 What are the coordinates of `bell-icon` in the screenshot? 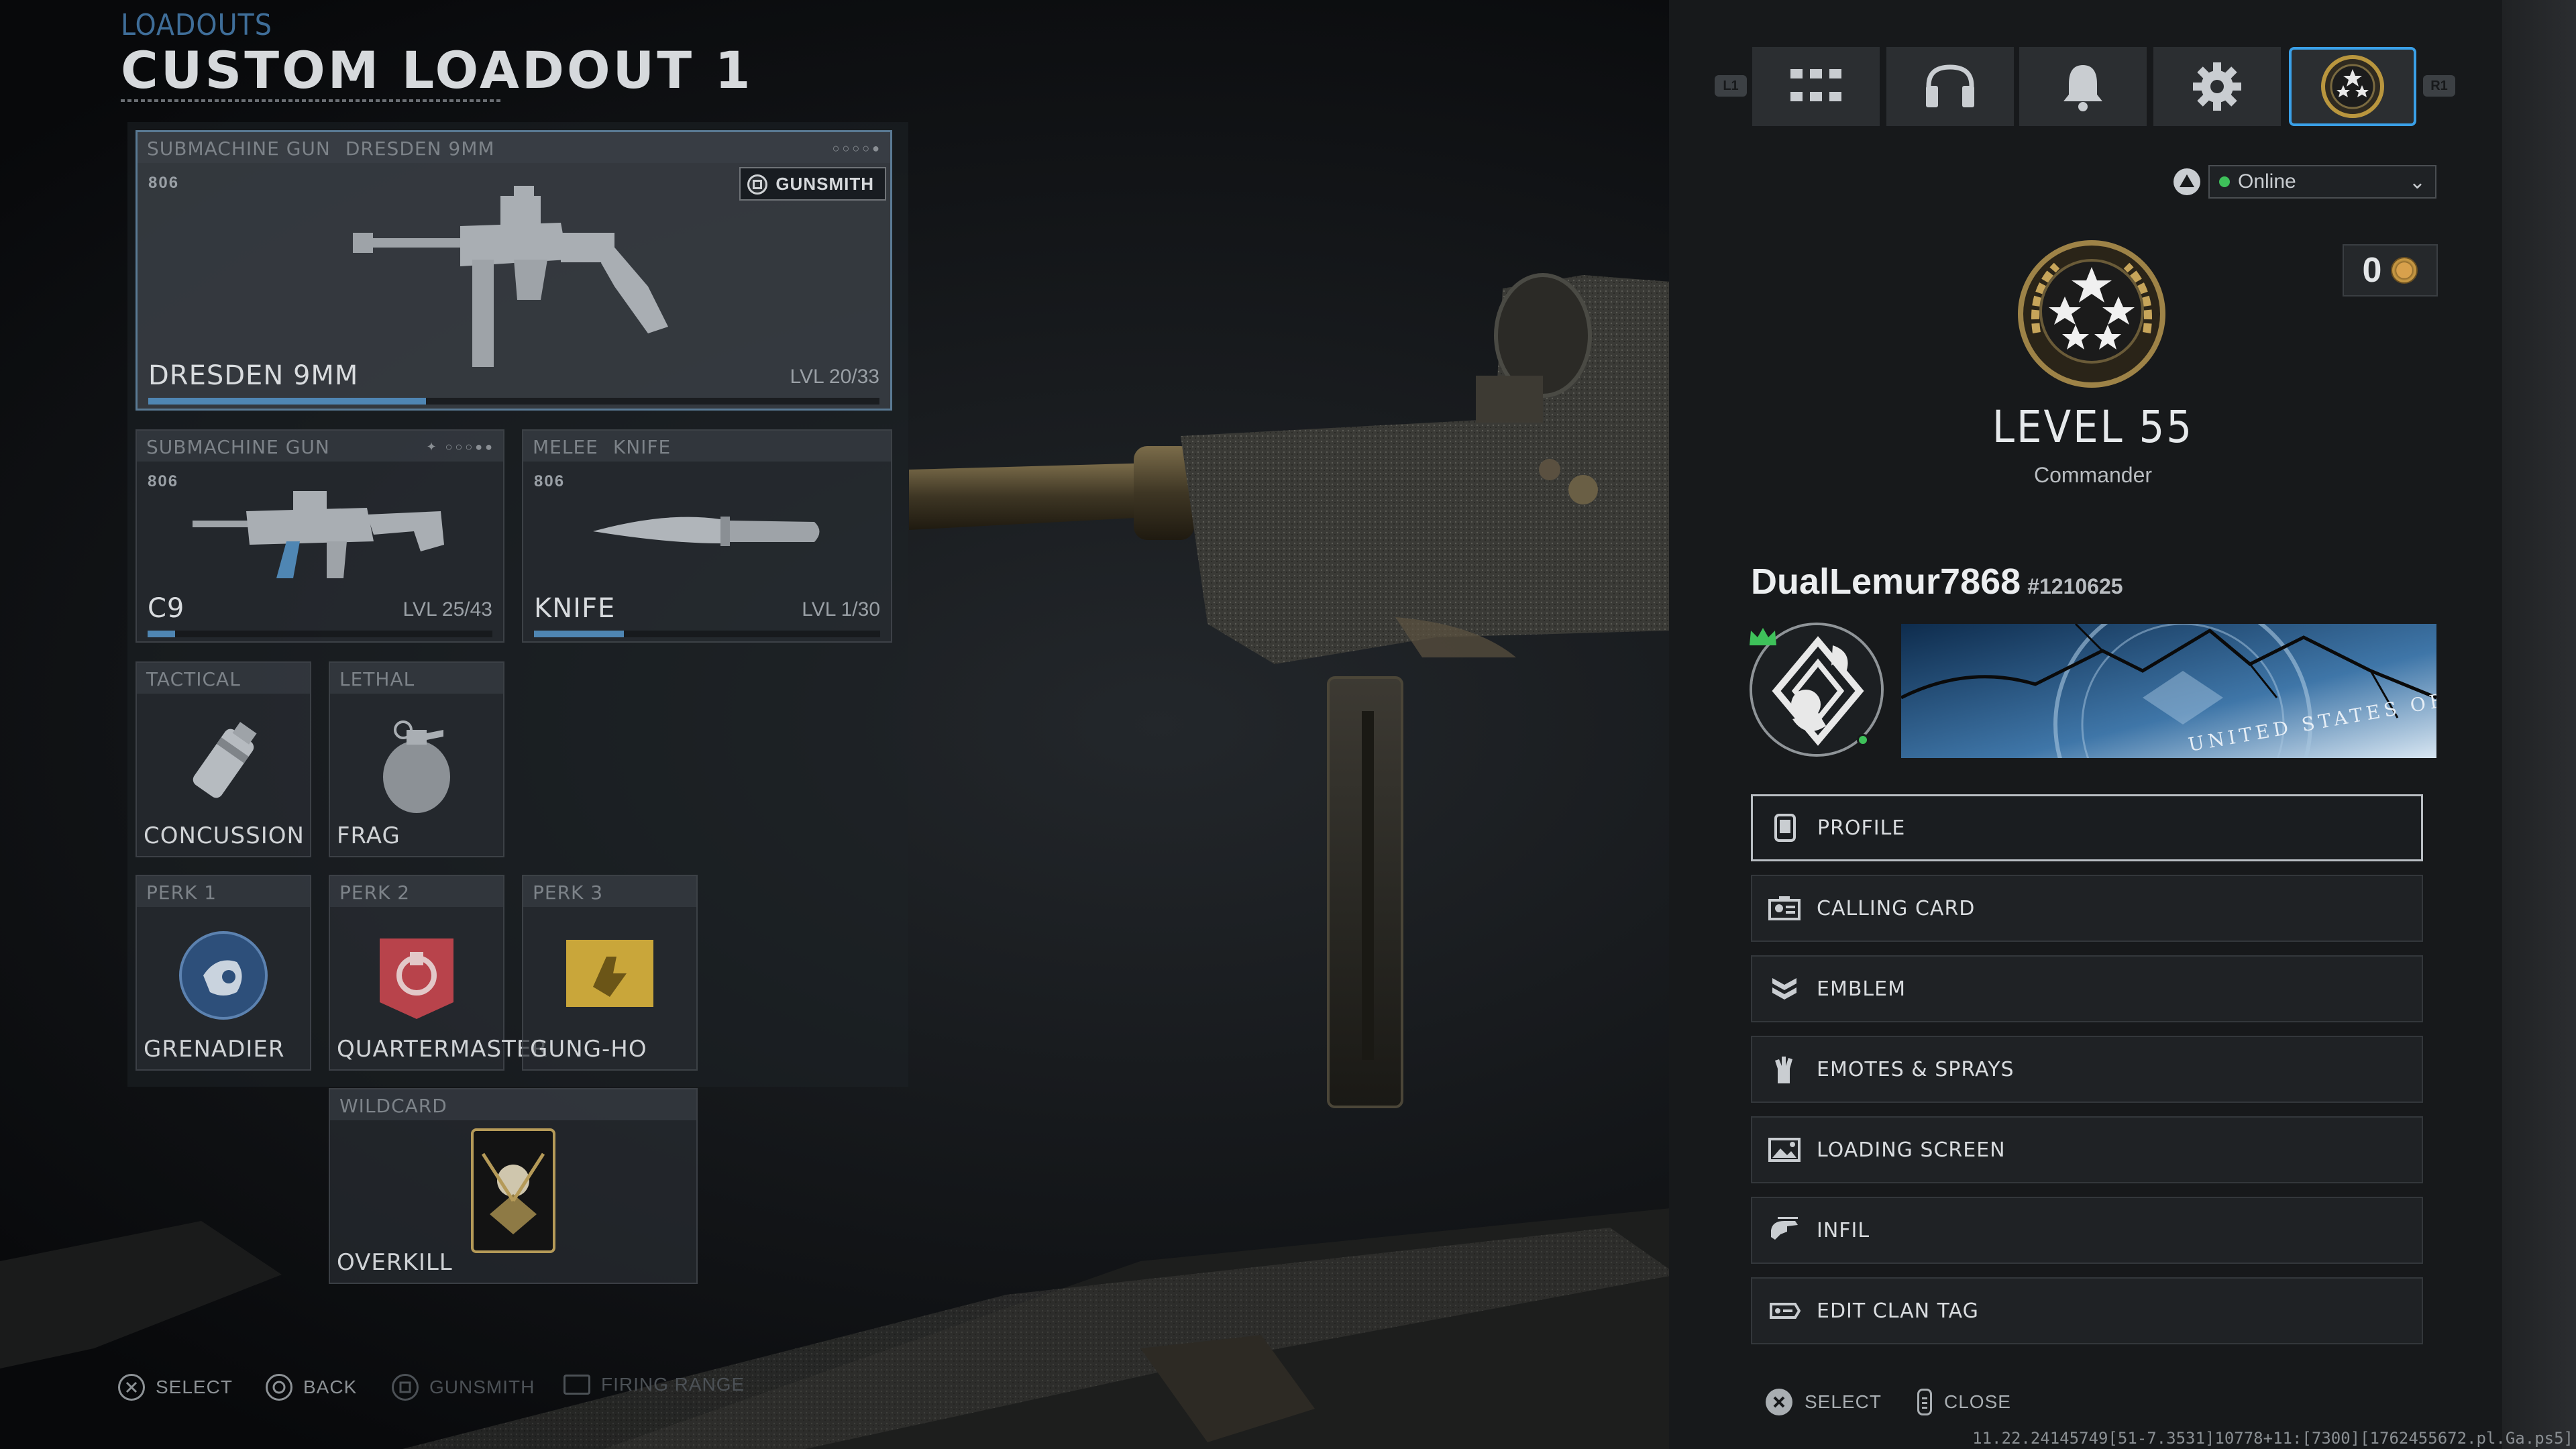 It's located at (2082, 88).